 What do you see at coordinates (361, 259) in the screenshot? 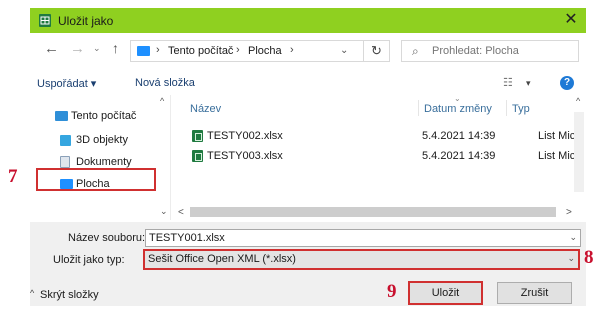
I see `save-as-type-select: Sešit Office Open XML (*.xlsx) ⌄` at bounding box center [361, 259].